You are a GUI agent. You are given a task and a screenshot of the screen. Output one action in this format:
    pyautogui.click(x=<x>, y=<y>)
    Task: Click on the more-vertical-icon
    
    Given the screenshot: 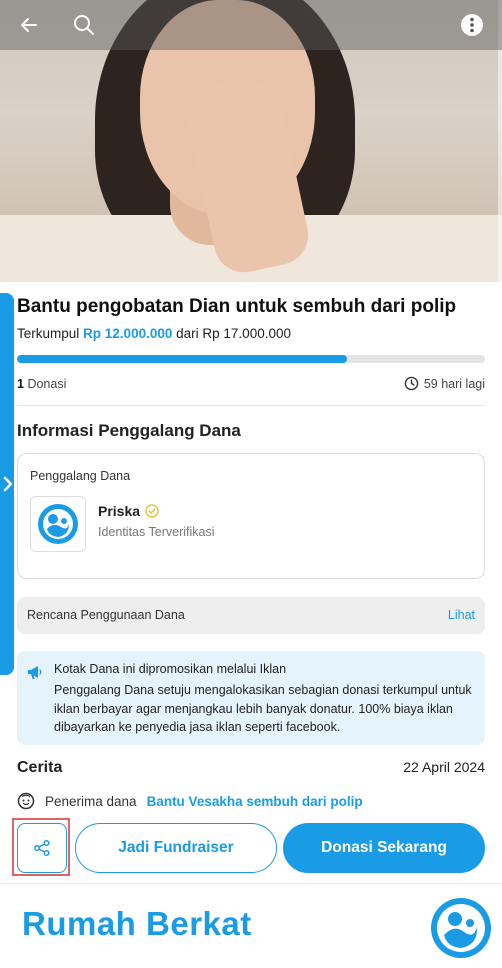 What is the action you would take?
    pyautogui.click(x=472, y=25)
    